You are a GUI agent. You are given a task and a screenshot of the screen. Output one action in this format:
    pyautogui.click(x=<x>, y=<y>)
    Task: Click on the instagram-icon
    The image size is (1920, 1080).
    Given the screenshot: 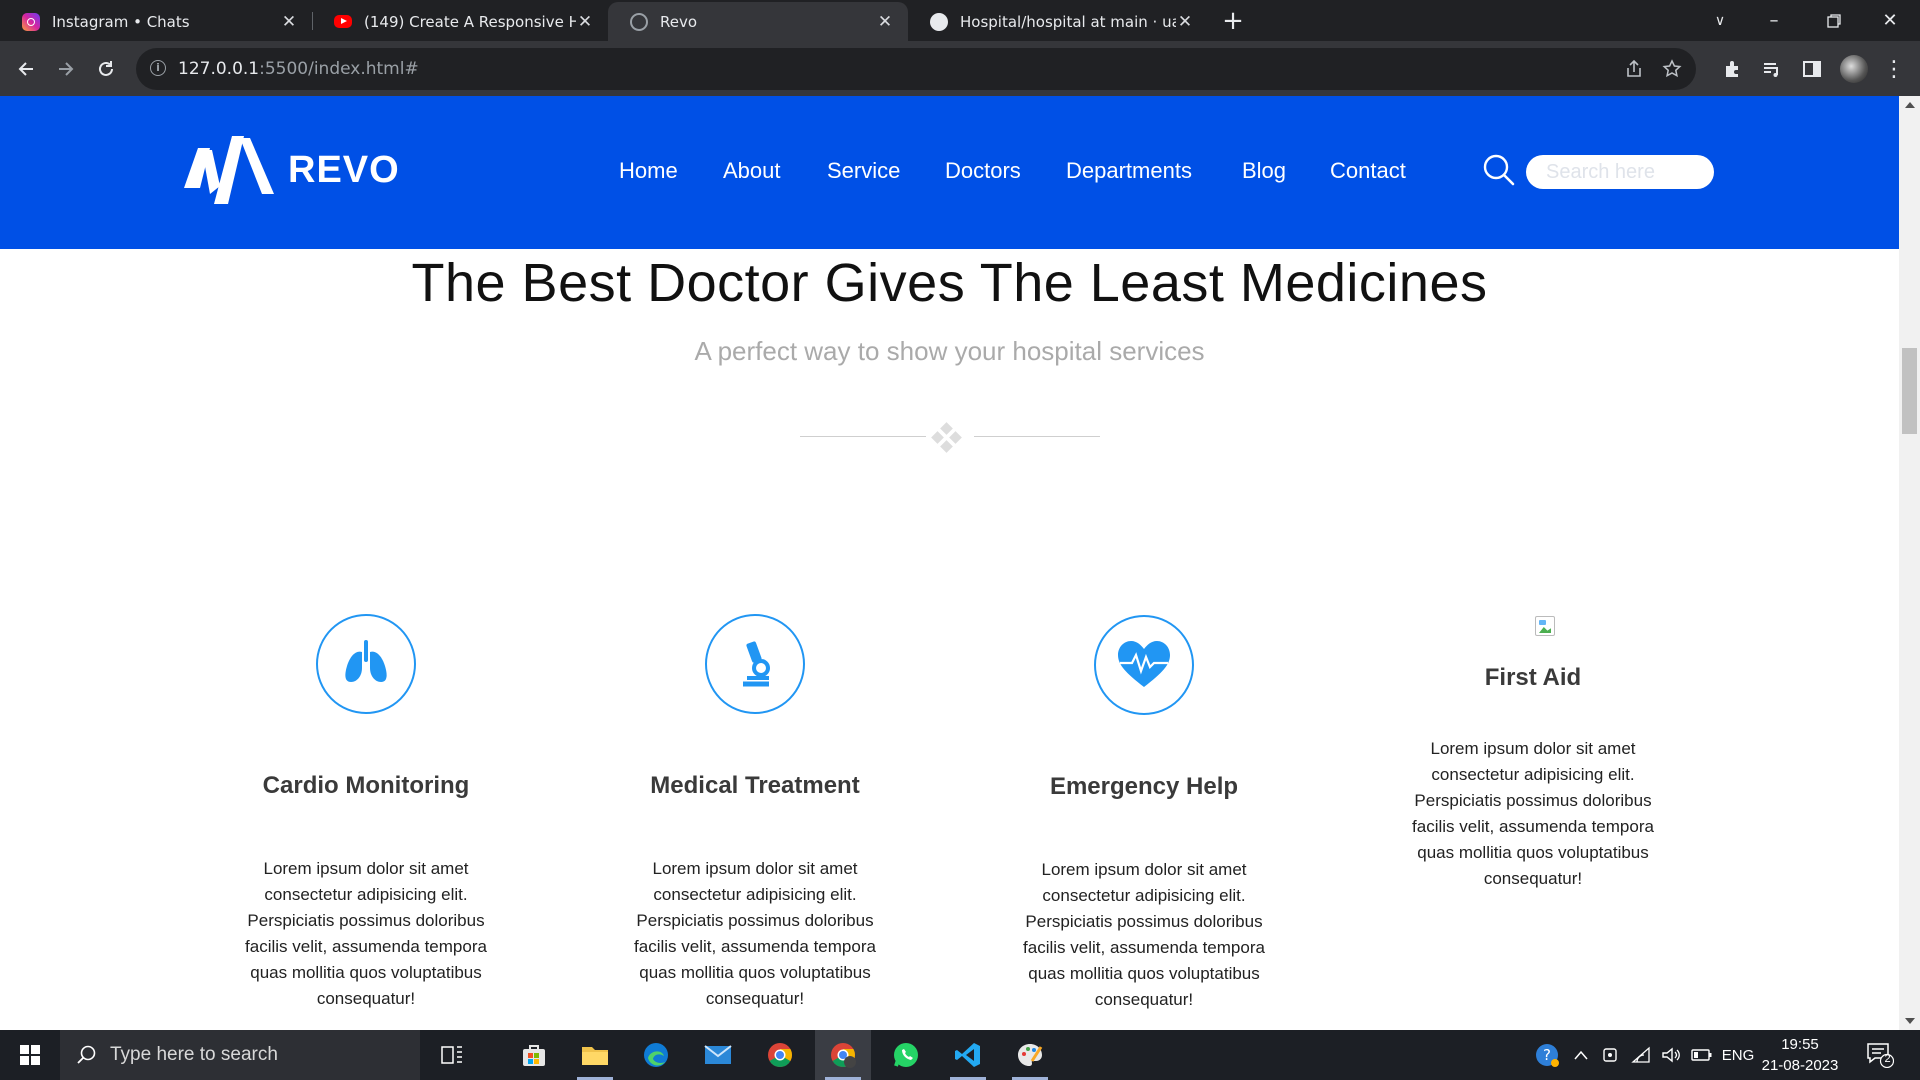 What is the action you would take?
    pyautogui.click(x=31, y=21)
    